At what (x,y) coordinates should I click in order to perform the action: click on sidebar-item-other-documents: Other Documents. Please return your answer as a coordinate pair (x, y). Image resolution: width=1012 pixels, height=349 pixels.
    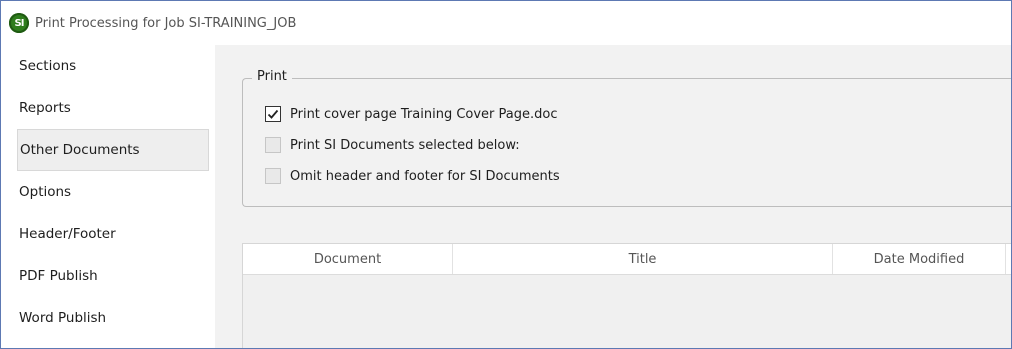
    Looking at the image, I should click on (113, 150).